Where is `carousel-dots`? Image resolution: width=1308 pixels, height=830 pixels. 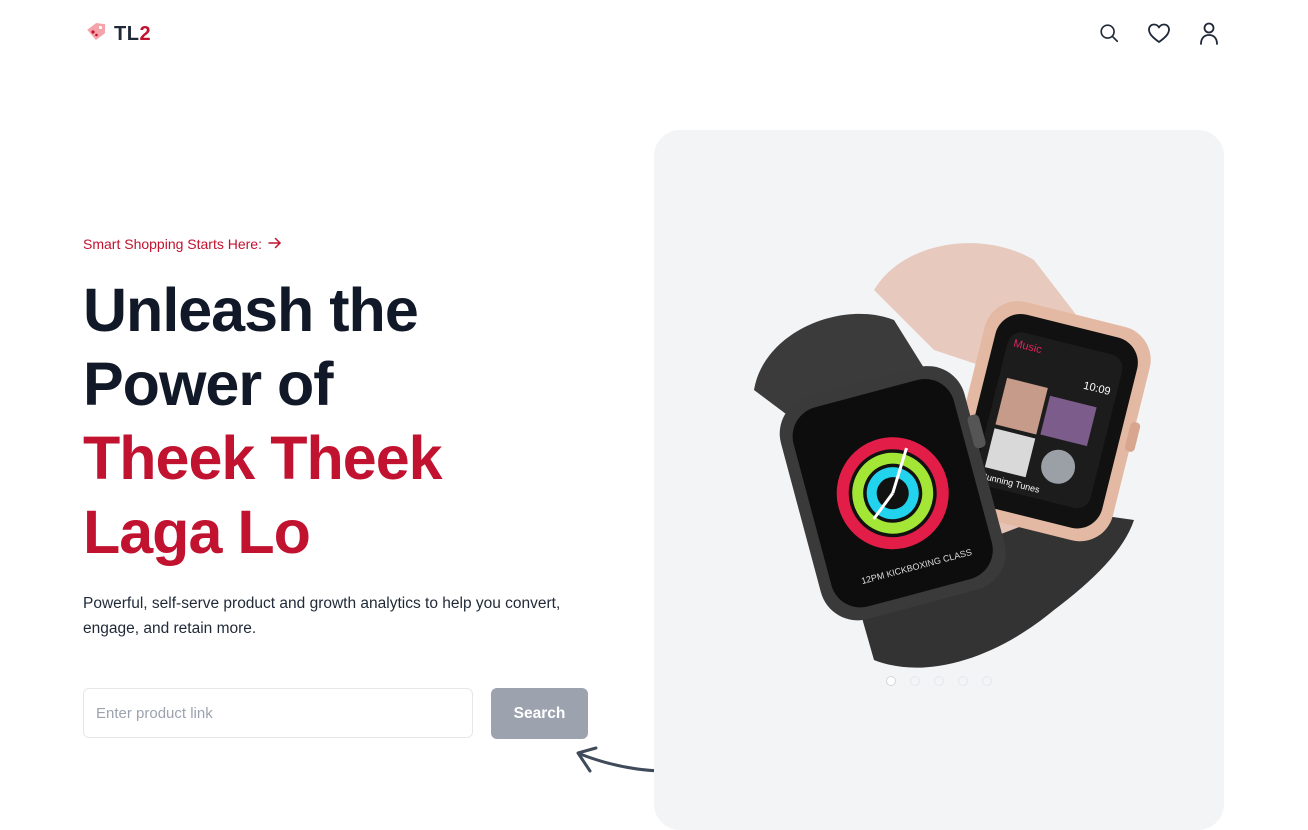
carousel-dots is located at coordinates (939, 681).